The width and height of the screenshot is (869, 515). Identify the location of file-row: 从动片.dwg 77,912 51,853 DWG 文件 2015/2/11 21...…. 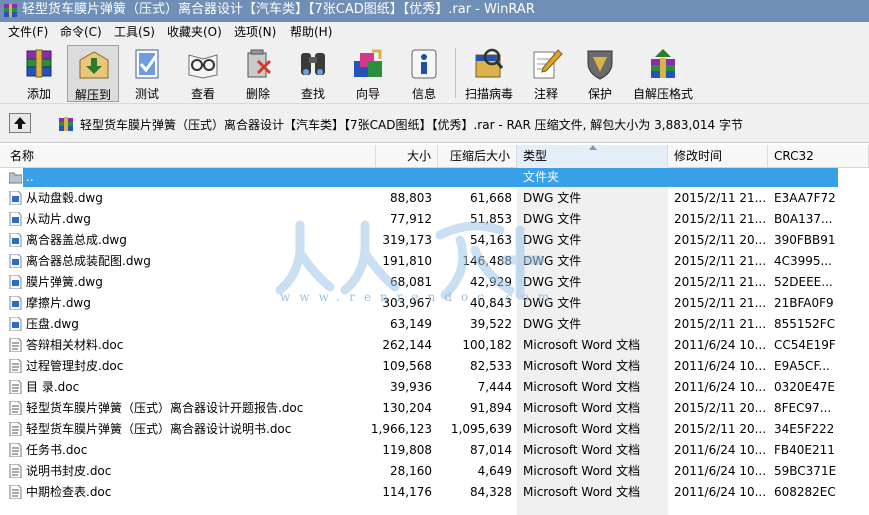
(434, 219).